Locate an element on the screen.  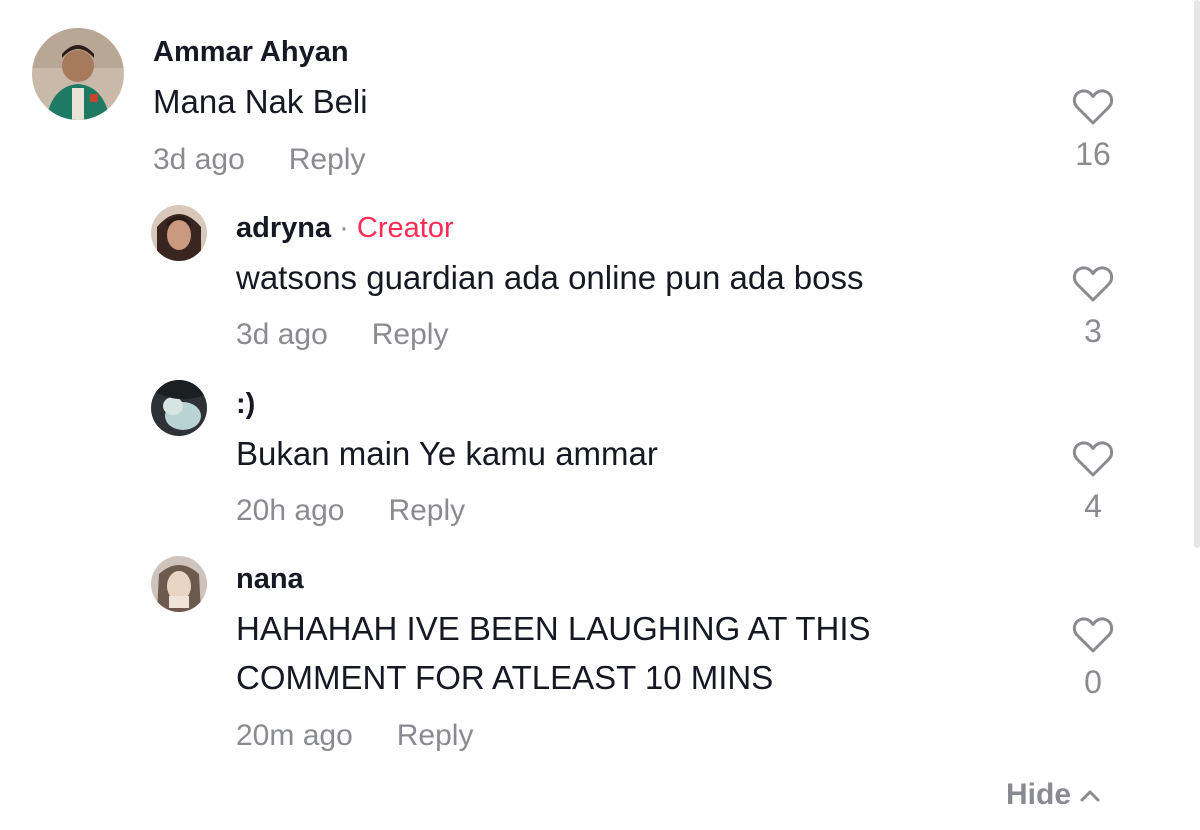
comment-time: 20h ago is located at coordinates (290, 510).